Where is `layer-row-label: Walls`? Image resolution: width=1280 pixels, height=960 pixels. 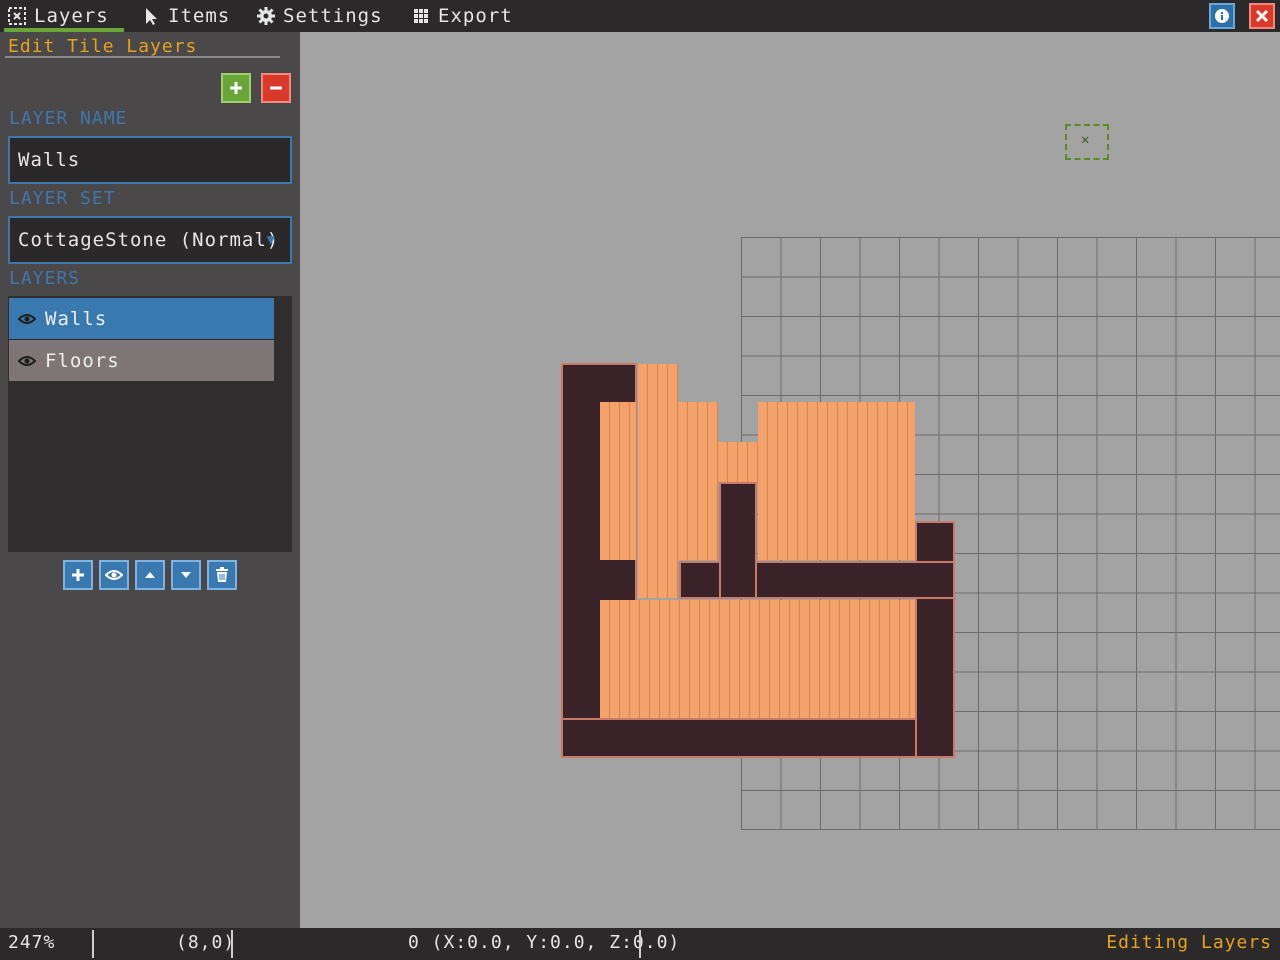
layer-row-label: Walls is located at coordinates (76, 318).